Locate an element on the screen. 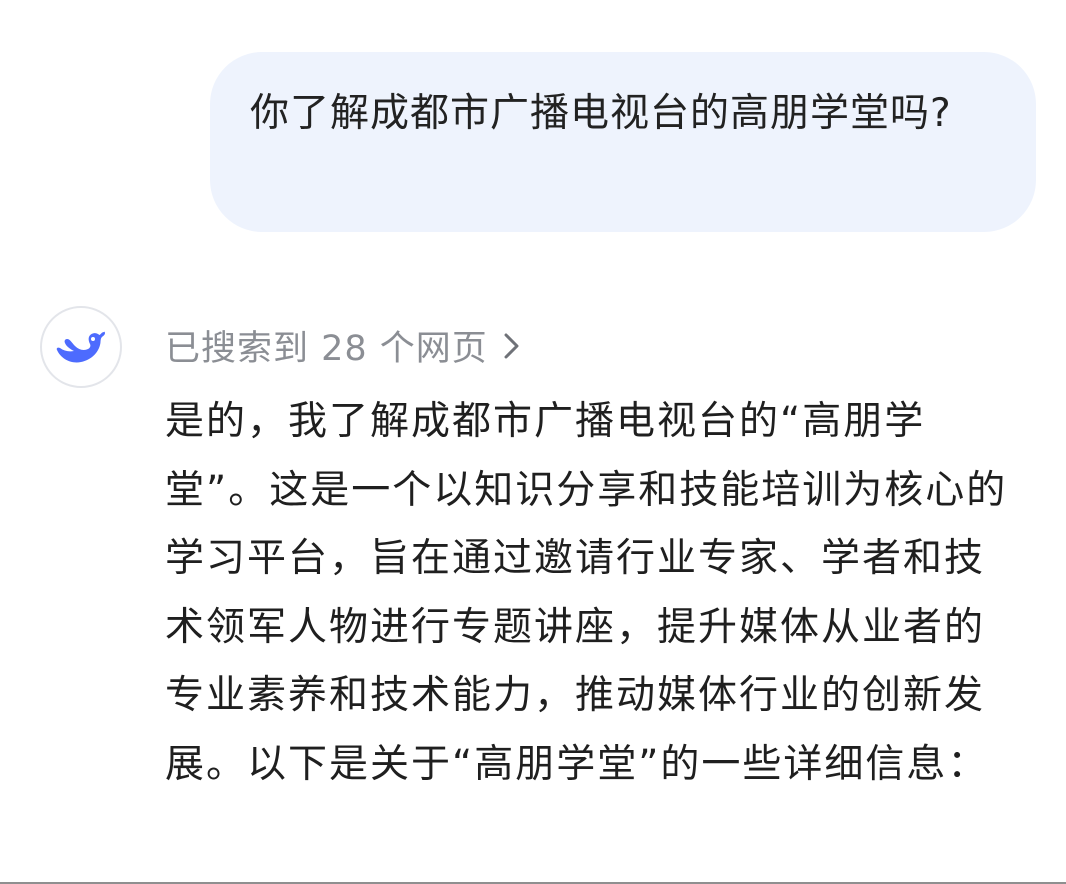 The height and width of the screenshot is (884, 1066). assistant-avatar is located at coordinates (81, 347).